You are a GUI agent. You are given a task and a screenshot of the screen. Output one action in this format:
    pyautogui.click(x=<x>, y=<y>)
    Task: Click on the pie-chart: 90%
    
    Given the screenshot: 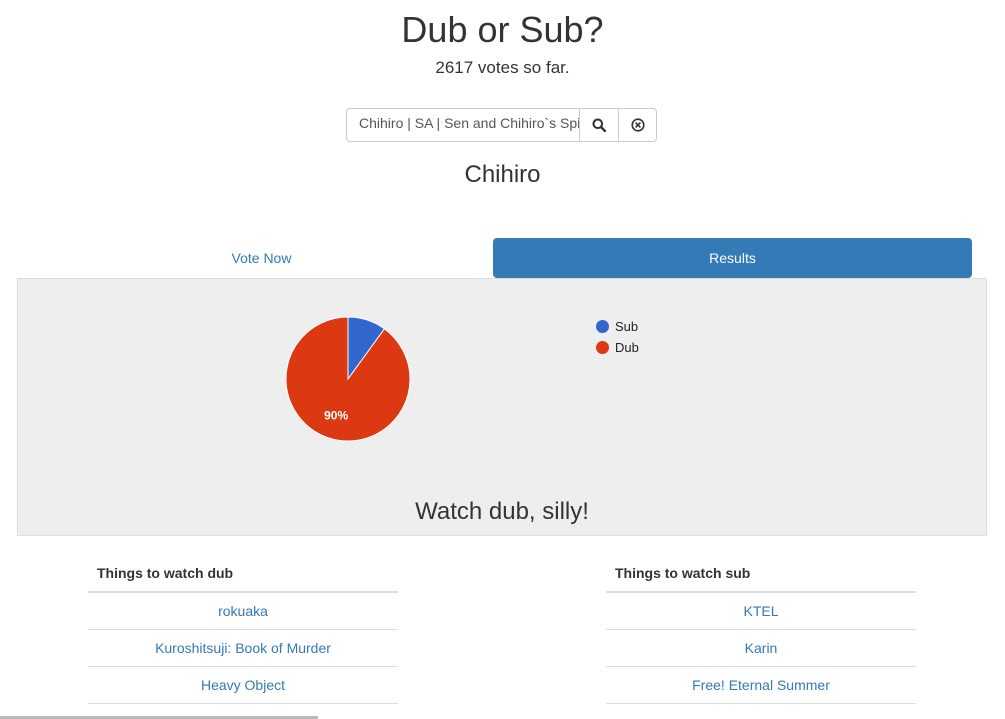 What is the action you would take?
    pyautogui.click(x=348, y=379)
    